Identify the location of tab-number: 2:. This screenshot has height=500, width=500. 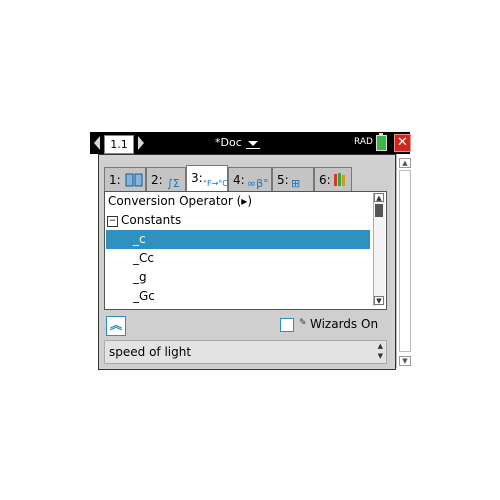
(157, 180).